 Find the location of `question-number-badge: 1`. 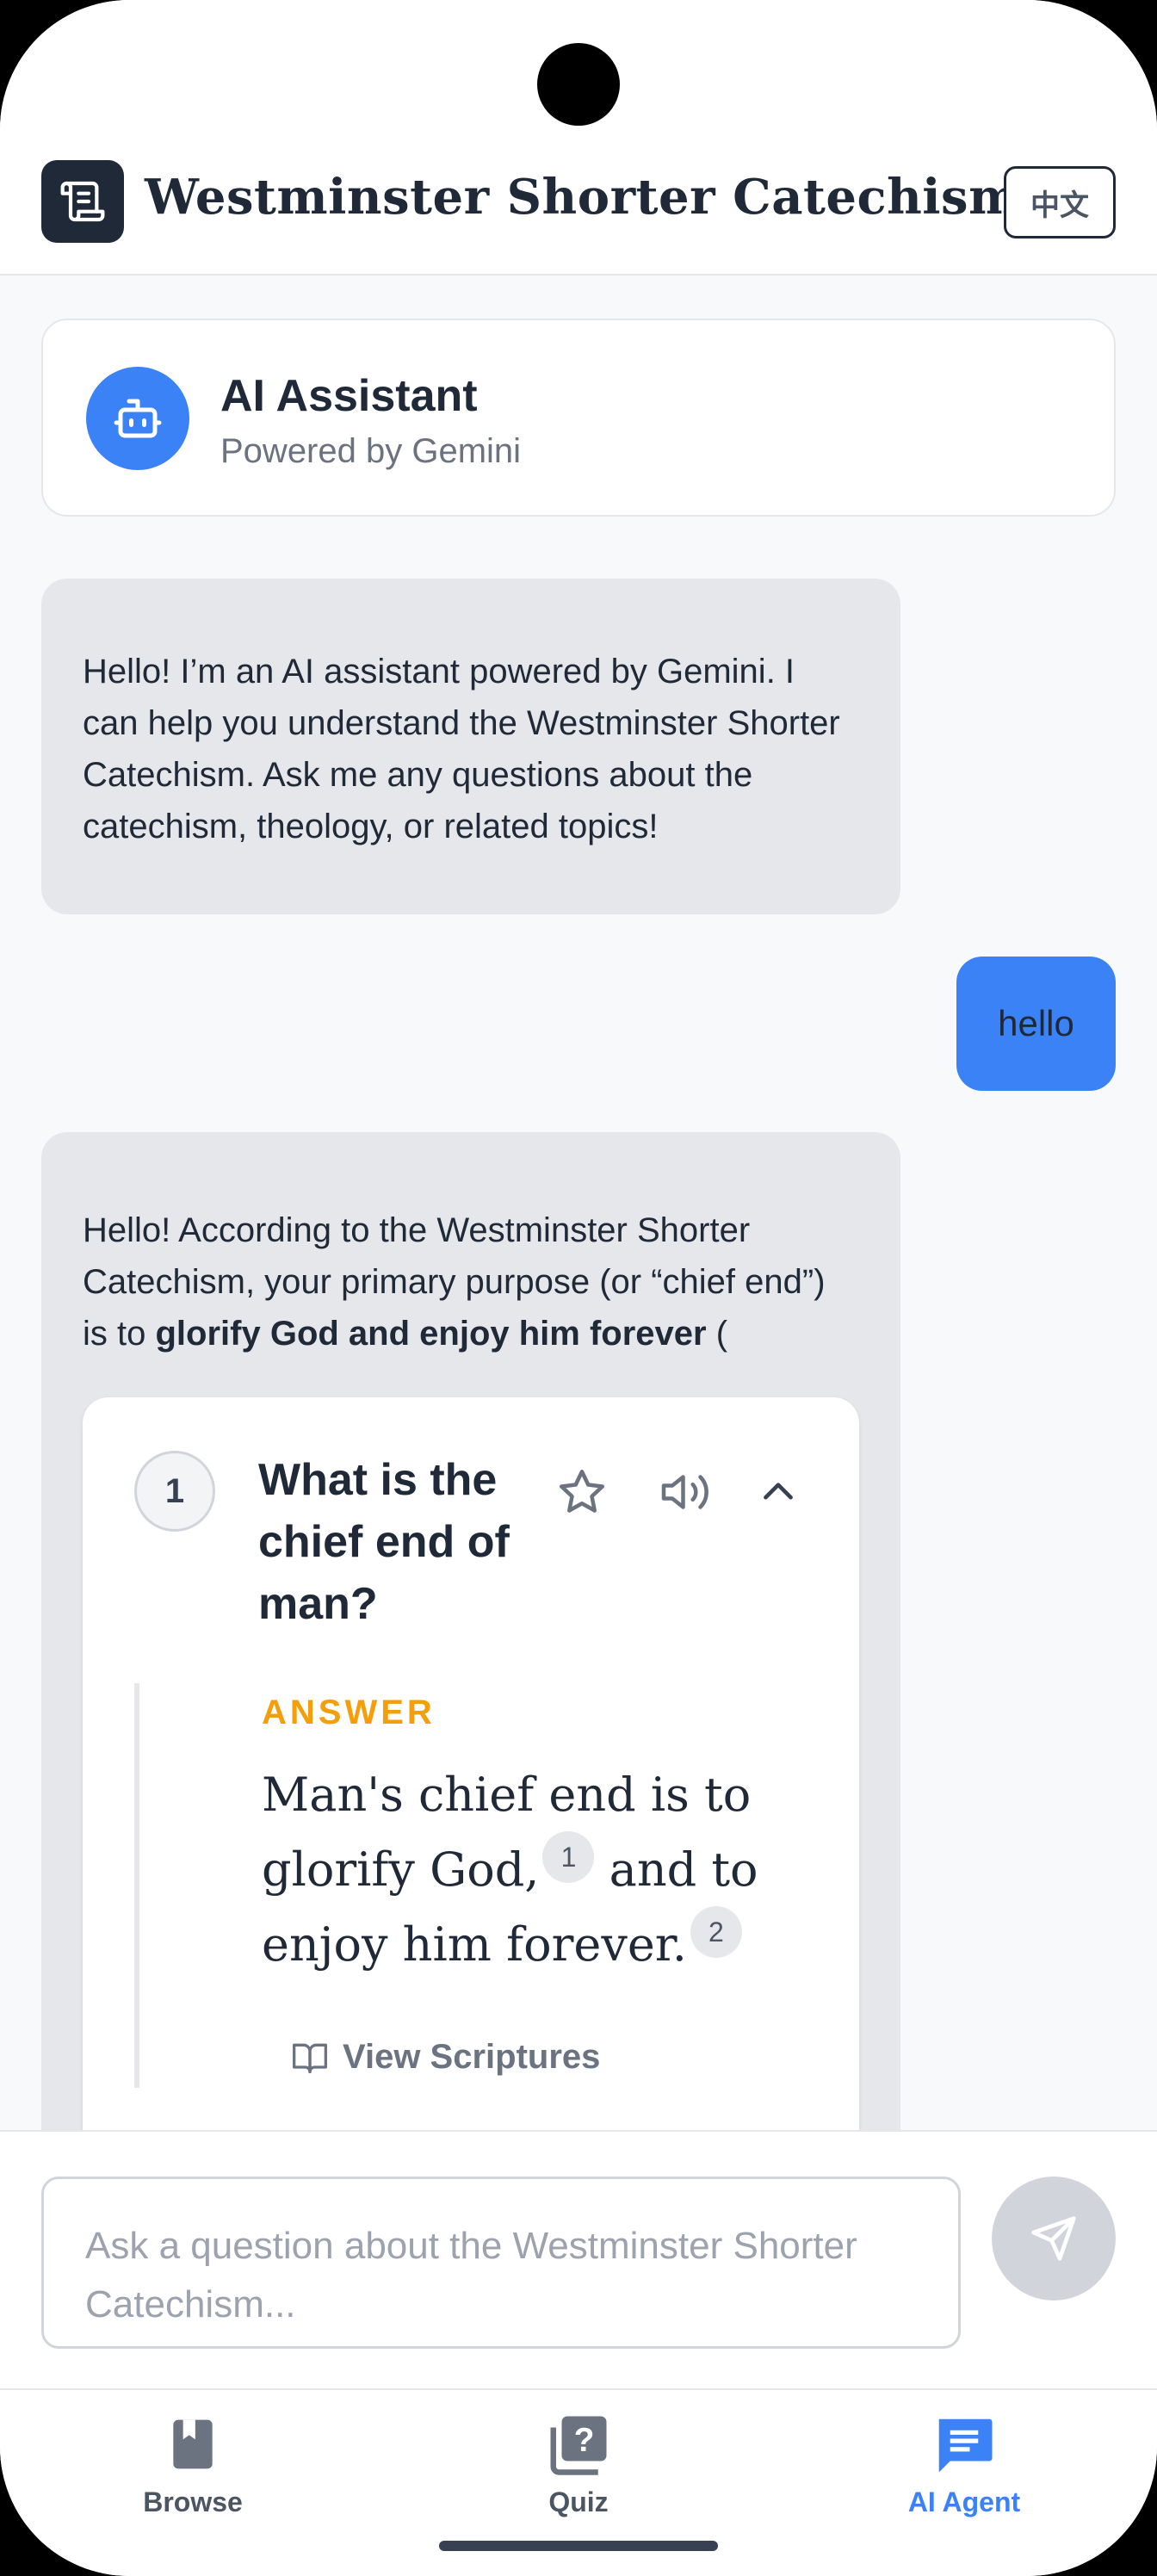

question-number-badge: 1 is located at coordinates (174, 1492).